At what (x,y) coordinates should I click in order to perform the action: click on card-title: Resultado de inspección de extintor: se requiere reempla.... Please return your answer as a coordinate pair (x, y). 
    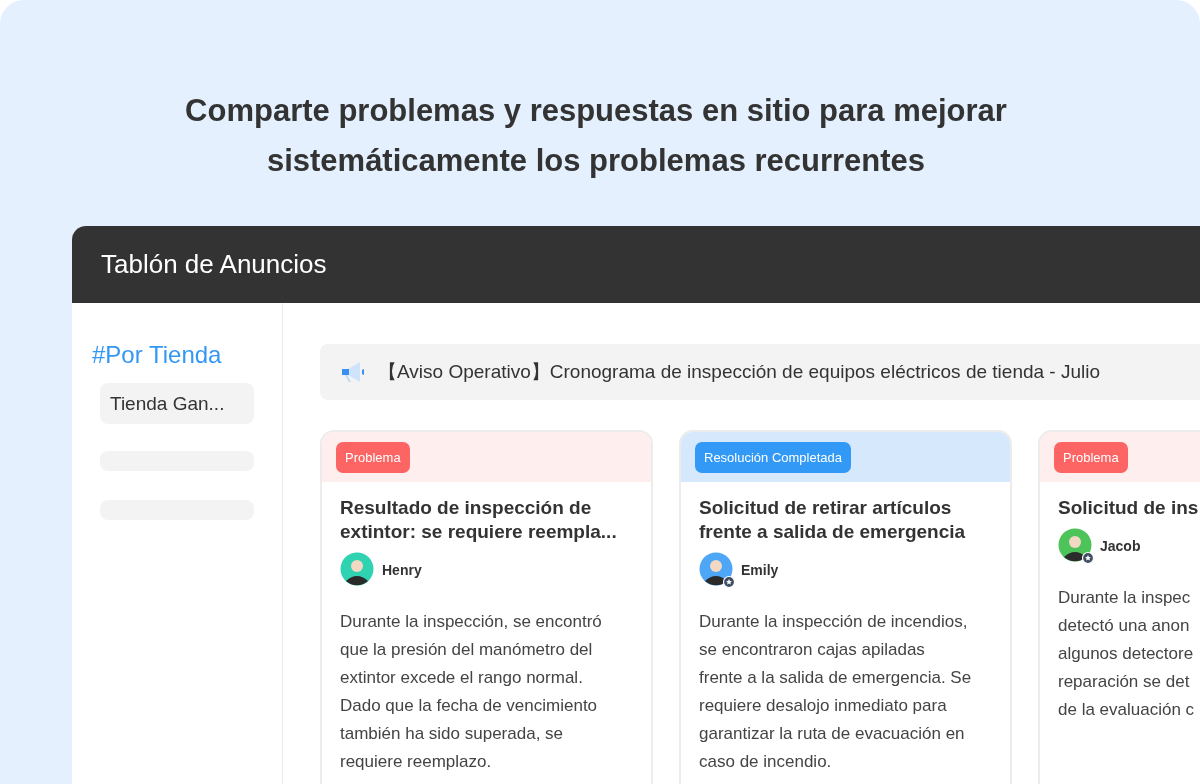
    Looking at the image, I should click on (479, 520).